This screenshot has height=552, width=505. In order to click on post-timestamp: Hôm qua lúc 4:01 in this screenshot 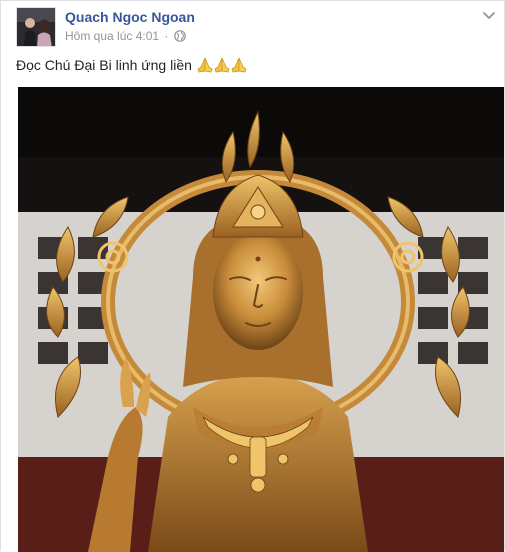, I will do `click(112, 36)`.